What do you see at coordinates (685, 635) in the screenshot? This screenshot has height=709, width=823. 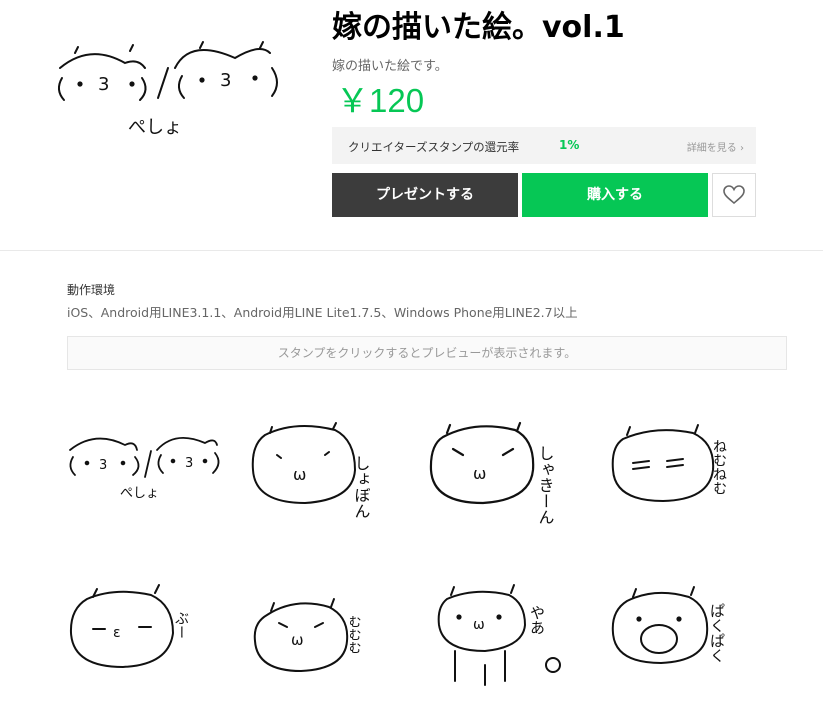 I see `sticker-item: ぱくぱく` at bounding box center [685, 635].